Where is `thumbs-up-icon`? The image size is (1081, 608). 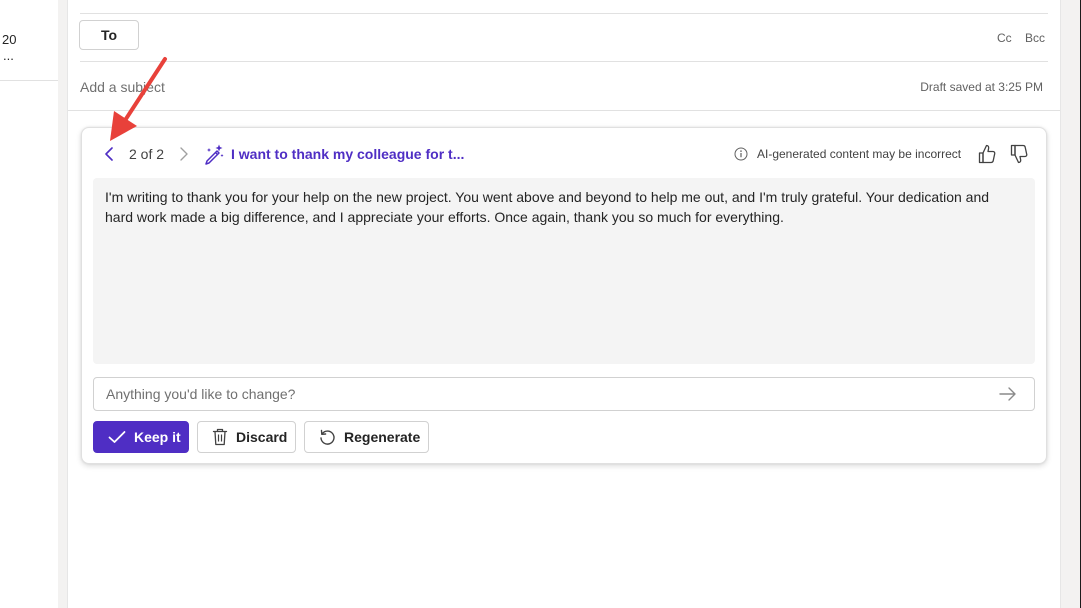 thumbs-up-icon is located at coordinates (987, 154).